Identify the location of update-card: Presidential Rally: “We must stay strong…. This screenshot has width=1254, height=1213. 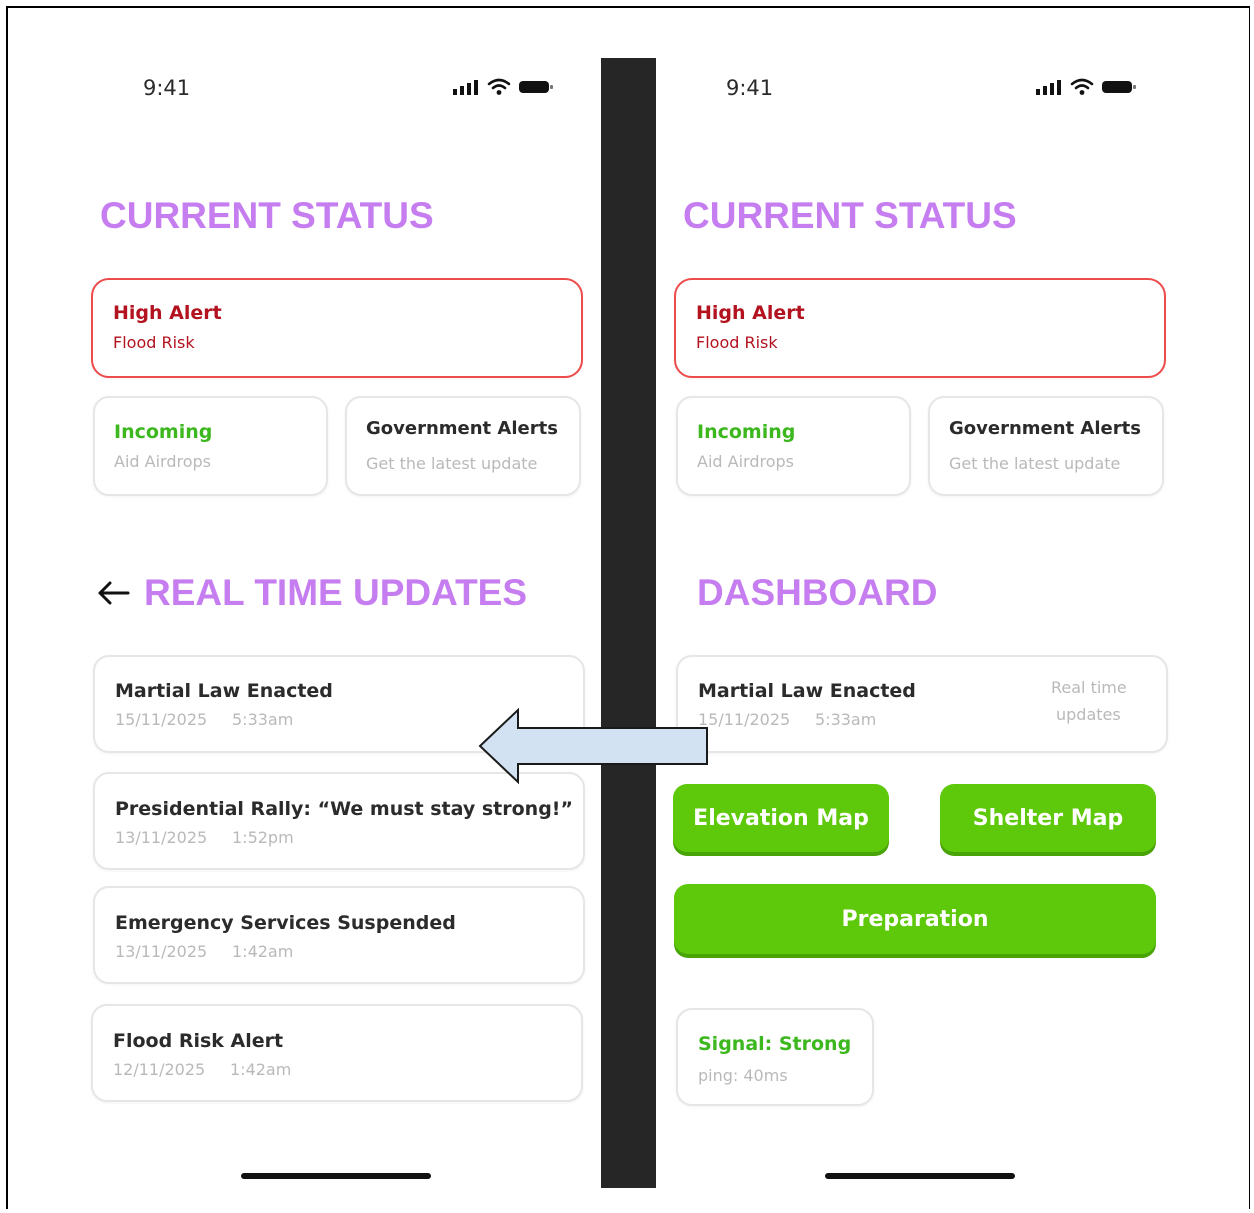
(339, 821).